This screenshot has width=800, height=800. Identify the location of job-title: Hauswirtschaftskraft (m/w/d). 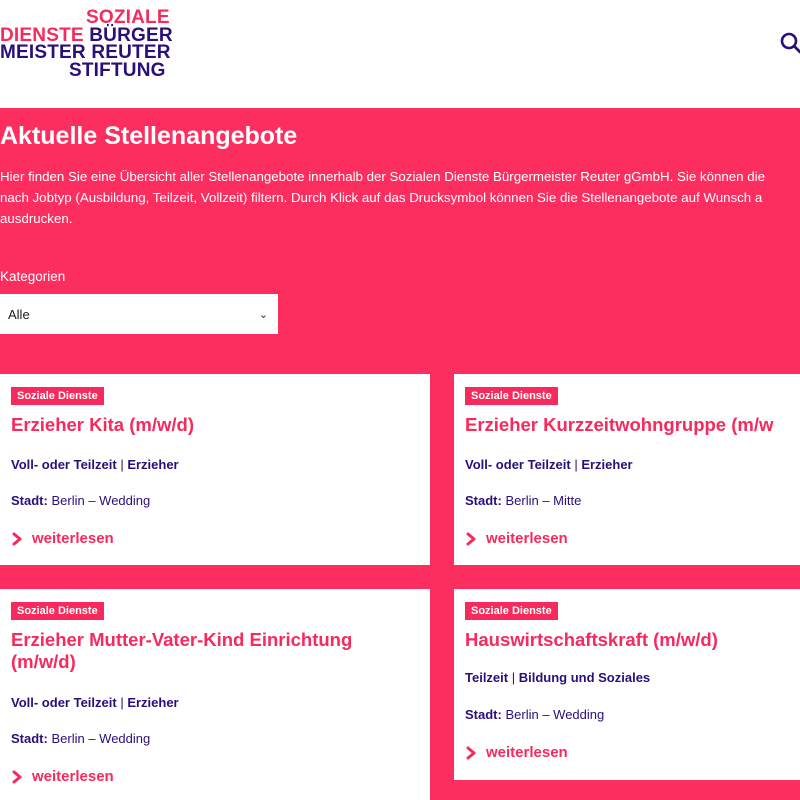
(591, 640).